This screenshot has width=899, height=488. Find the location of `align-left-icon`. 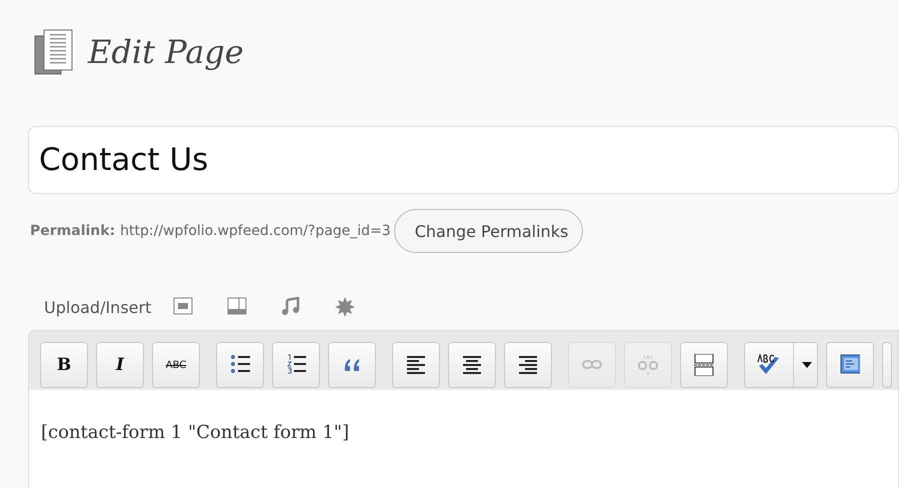

align-left-icon is located at coordinates (416, 365).